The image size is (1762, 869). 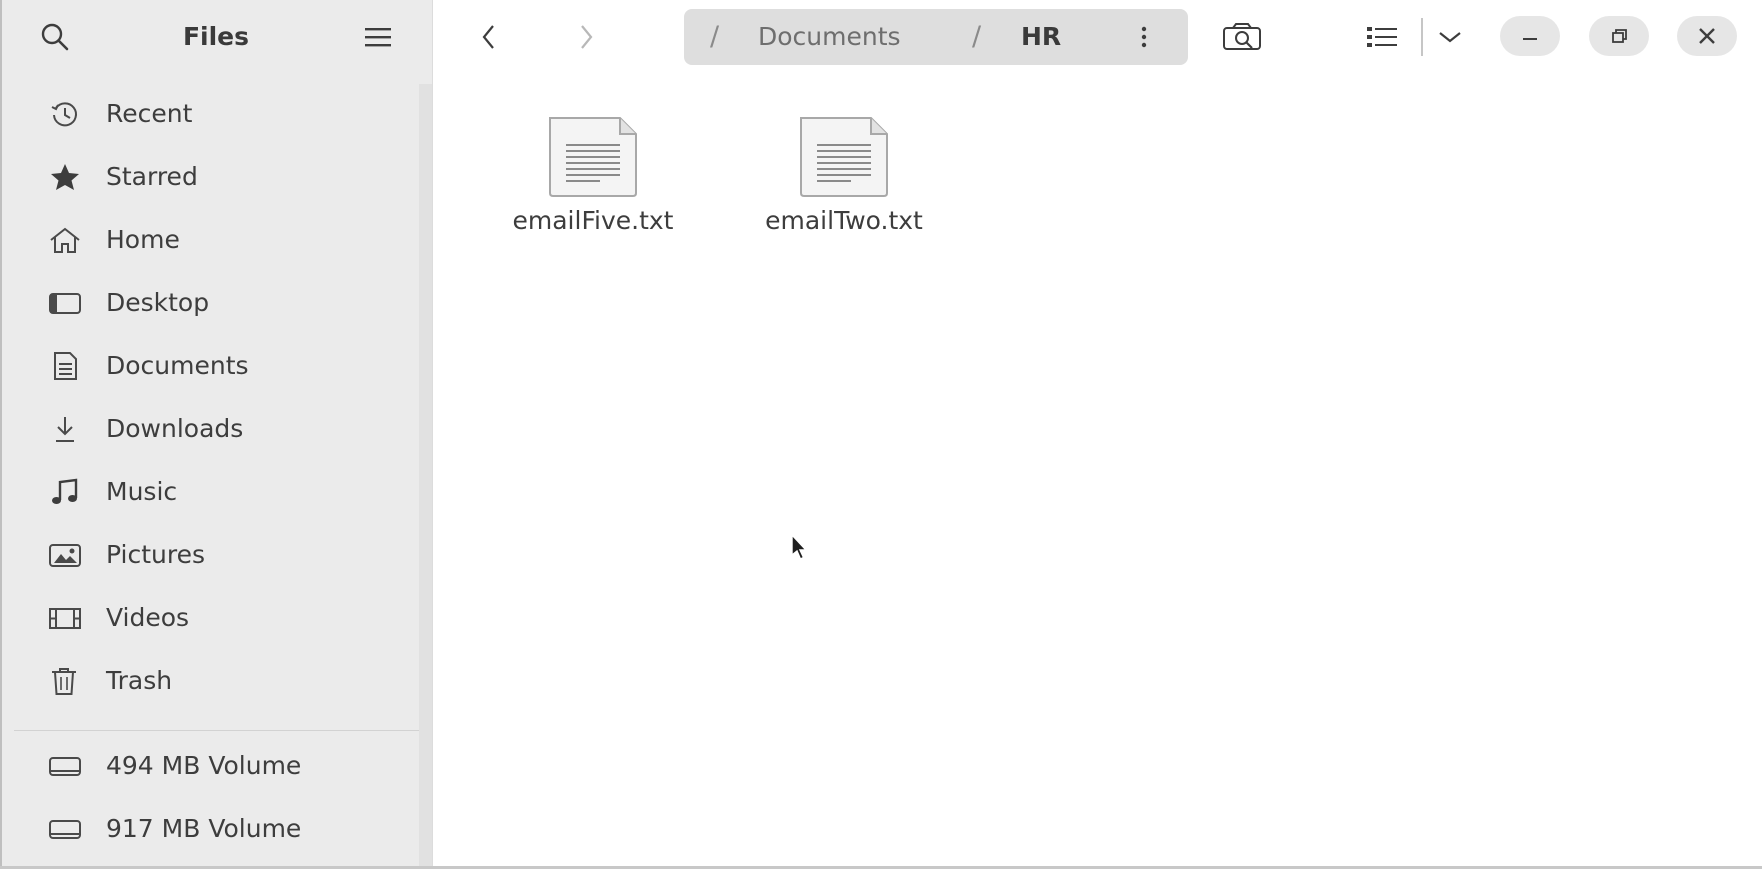 I want to click on view-options-button, so click(x=1450, y=37).